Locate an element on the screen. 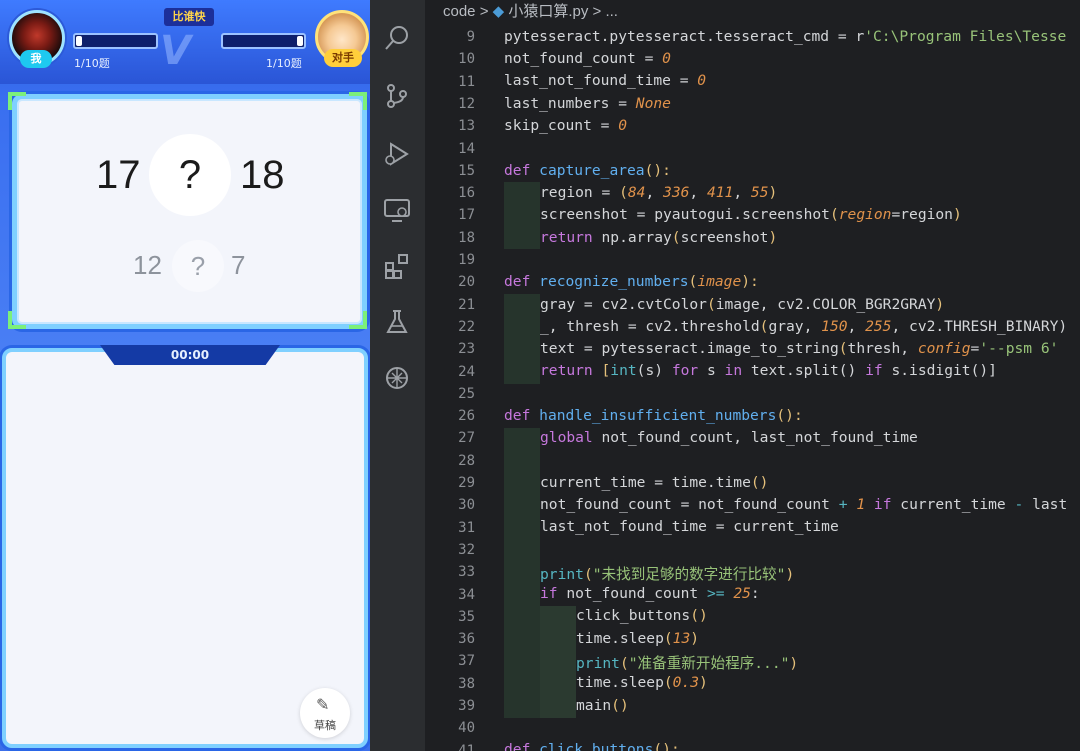 The width and height of the screenshot is (1080, 751). line-number: 27 is located at coordinates (466, 438).